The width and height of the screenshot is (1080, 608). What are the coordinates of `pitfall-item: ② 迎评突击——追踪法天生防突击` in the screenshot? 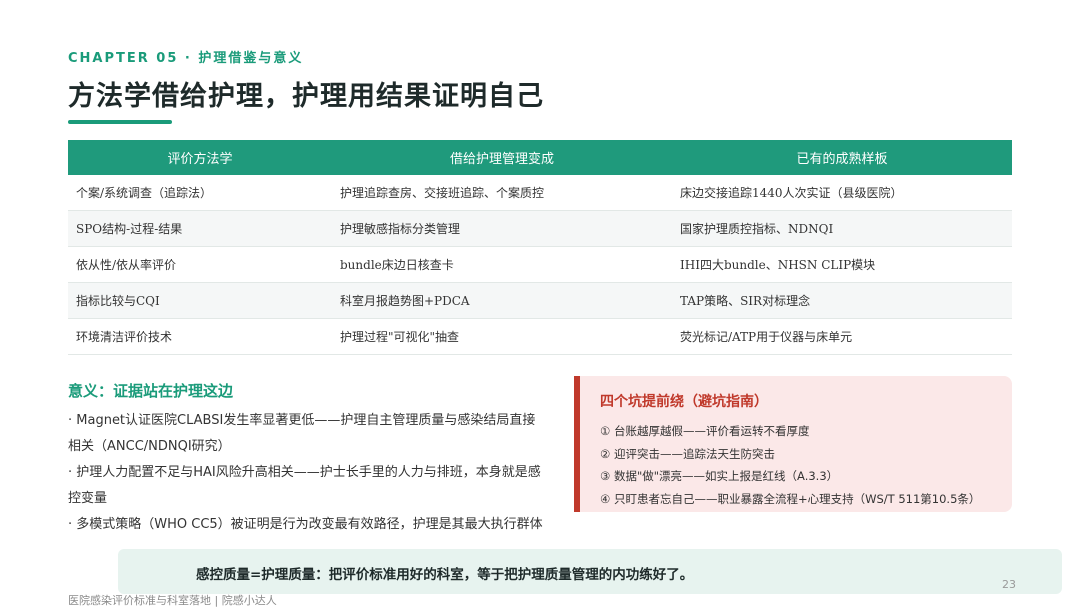 It's located at (687, 453).